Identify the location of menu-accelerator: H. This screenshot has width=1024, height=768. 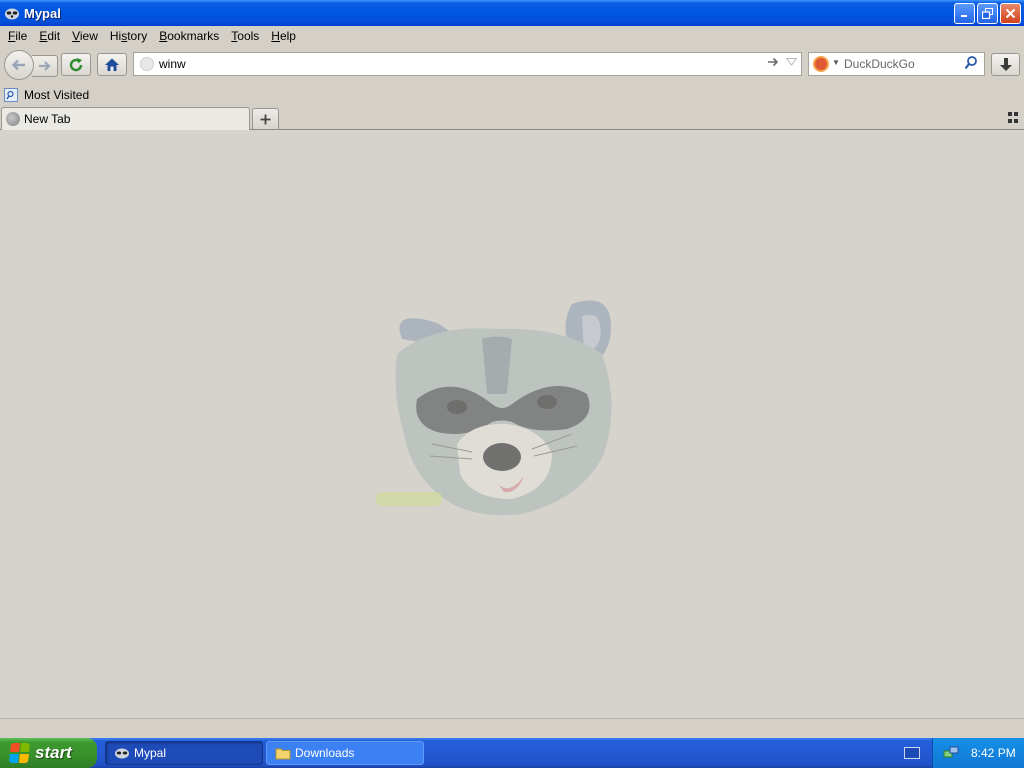
(275, 36).